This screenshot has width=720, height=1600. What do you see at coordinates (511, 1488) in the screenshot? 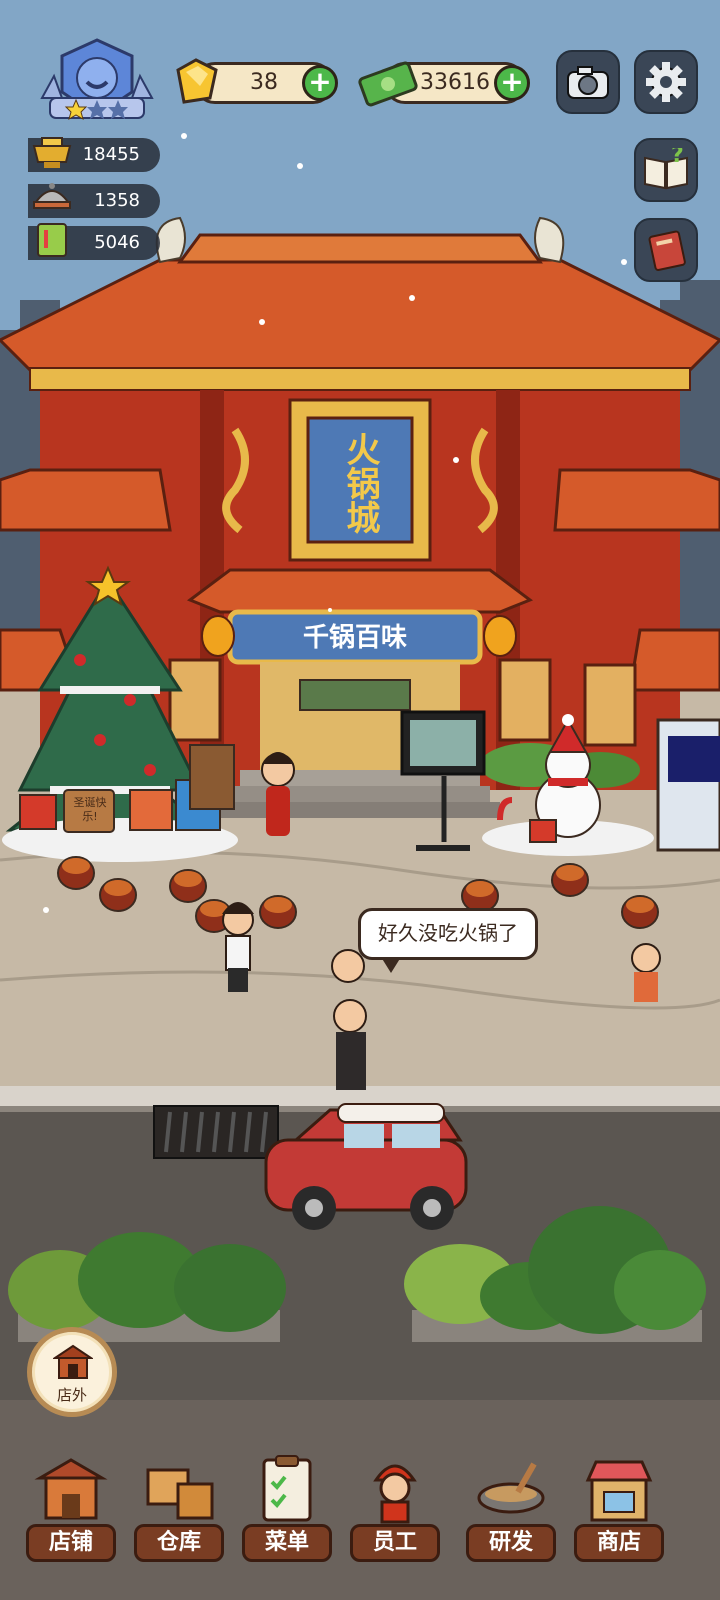
I see `wok-icon` at bounding box center [511, 1488].